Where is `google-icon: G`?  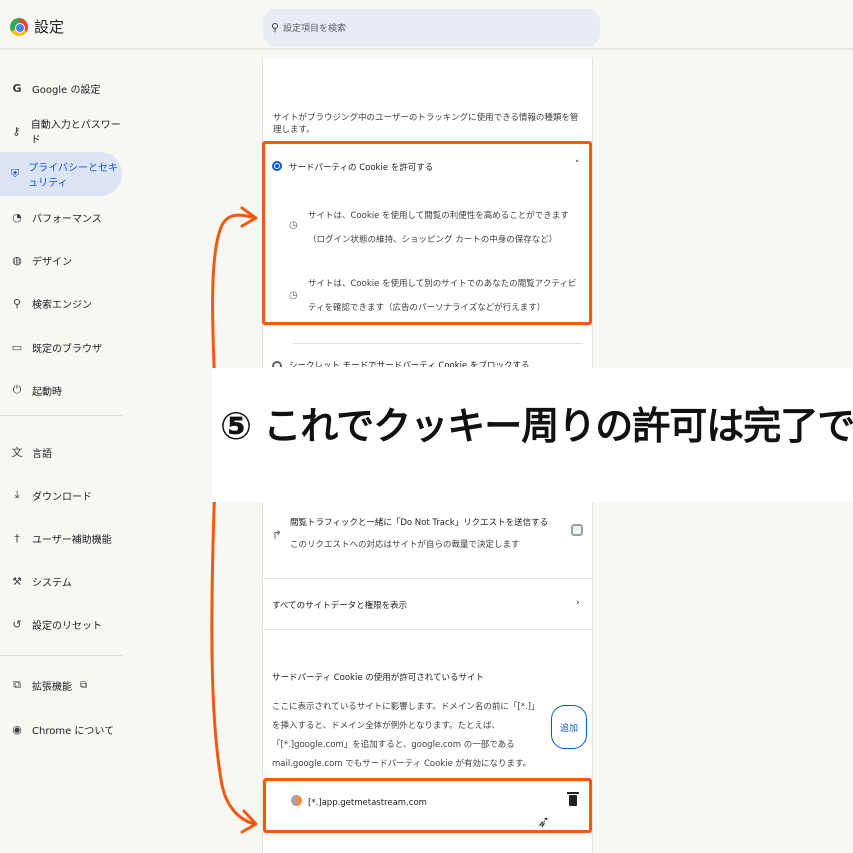
google-icon: G is located at coordinates (17, 88).